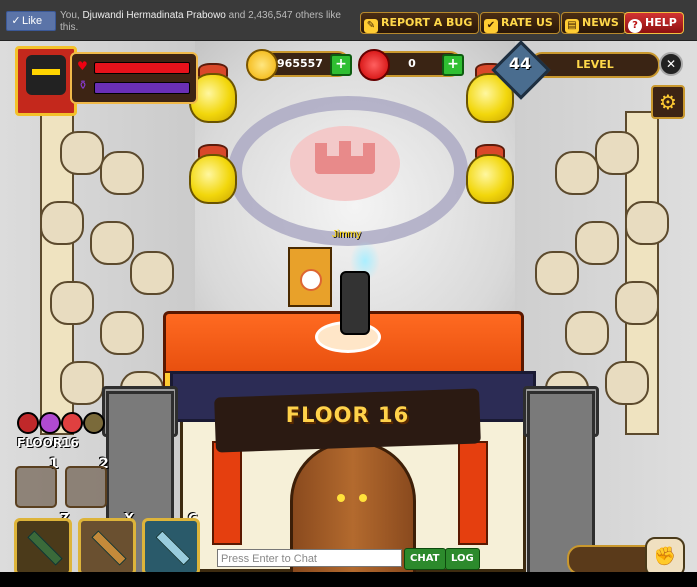  I want to click on fist-icon: ✊, so click(665, 557).